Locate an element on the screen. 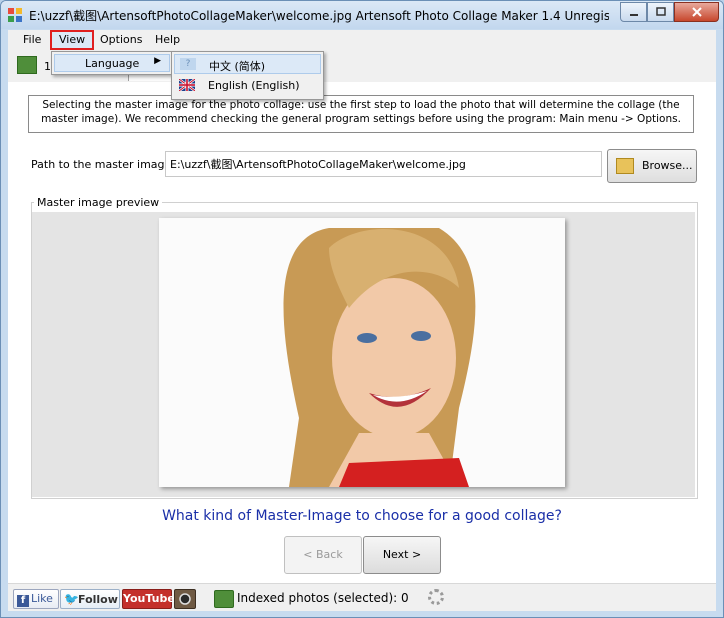  close-icon is located at coordinates (696, 12).